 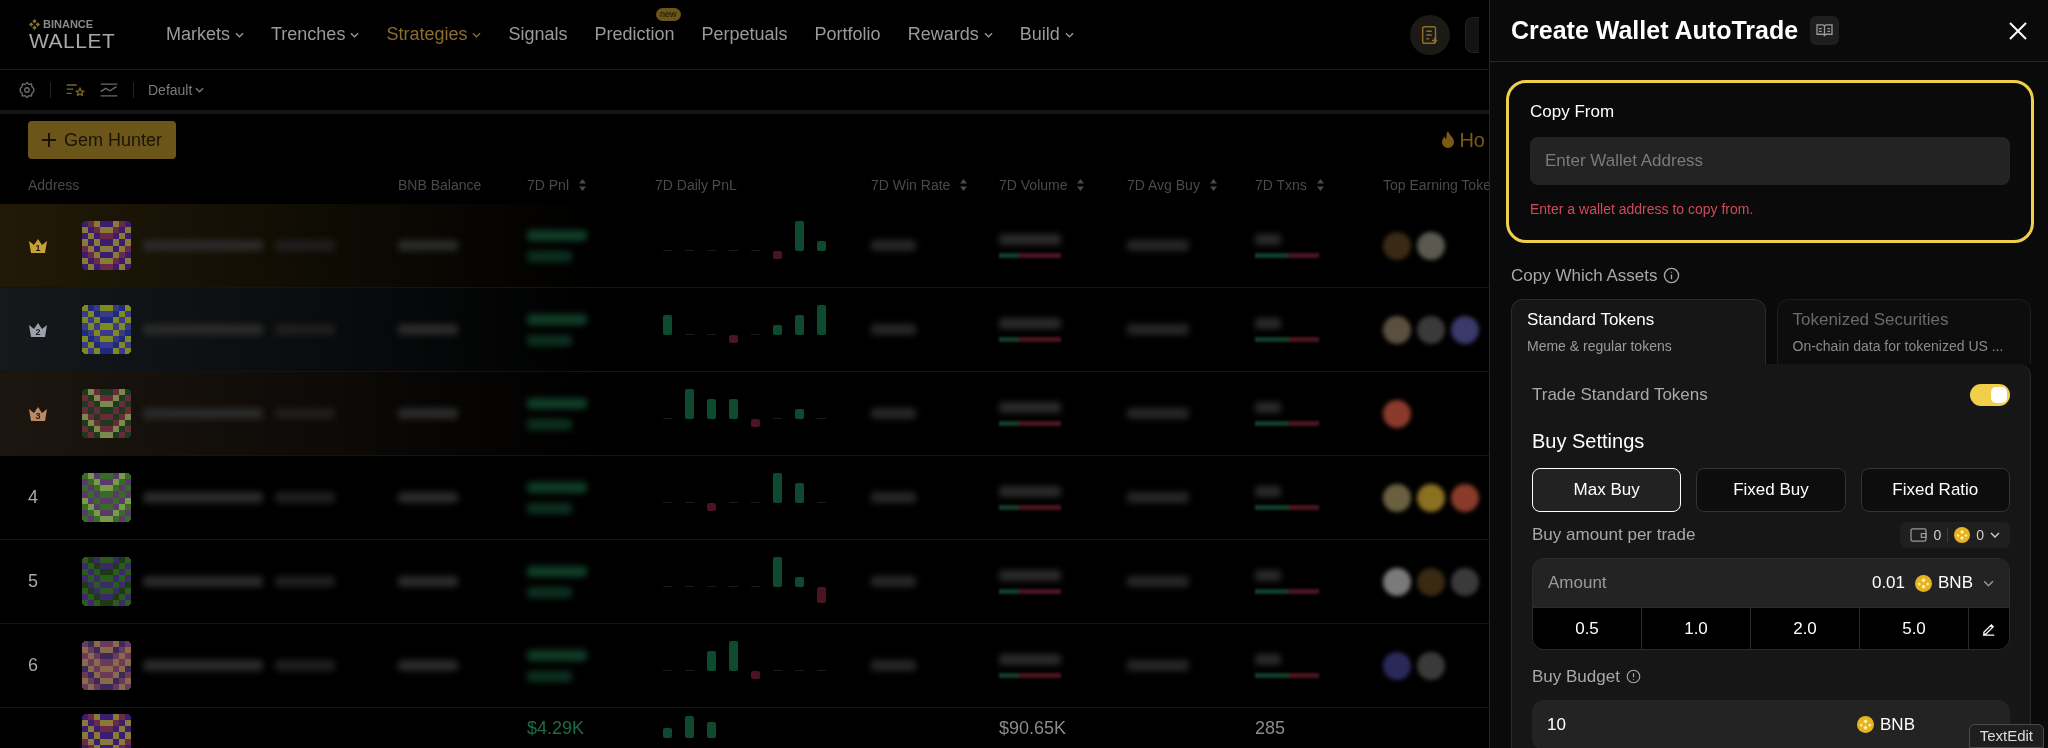 I want to click on preset-button: 2.0, so click(x=1805, y=628).